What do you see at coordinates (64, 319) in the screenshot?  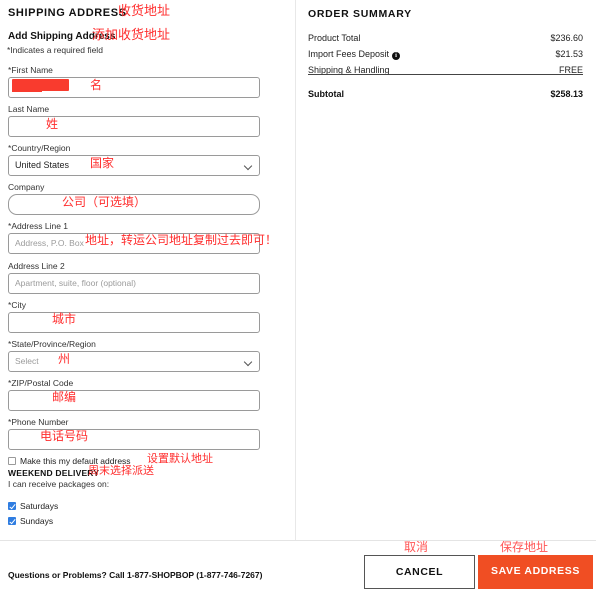 I see `city-annotation: 城市` at bounding box center [64, 319].